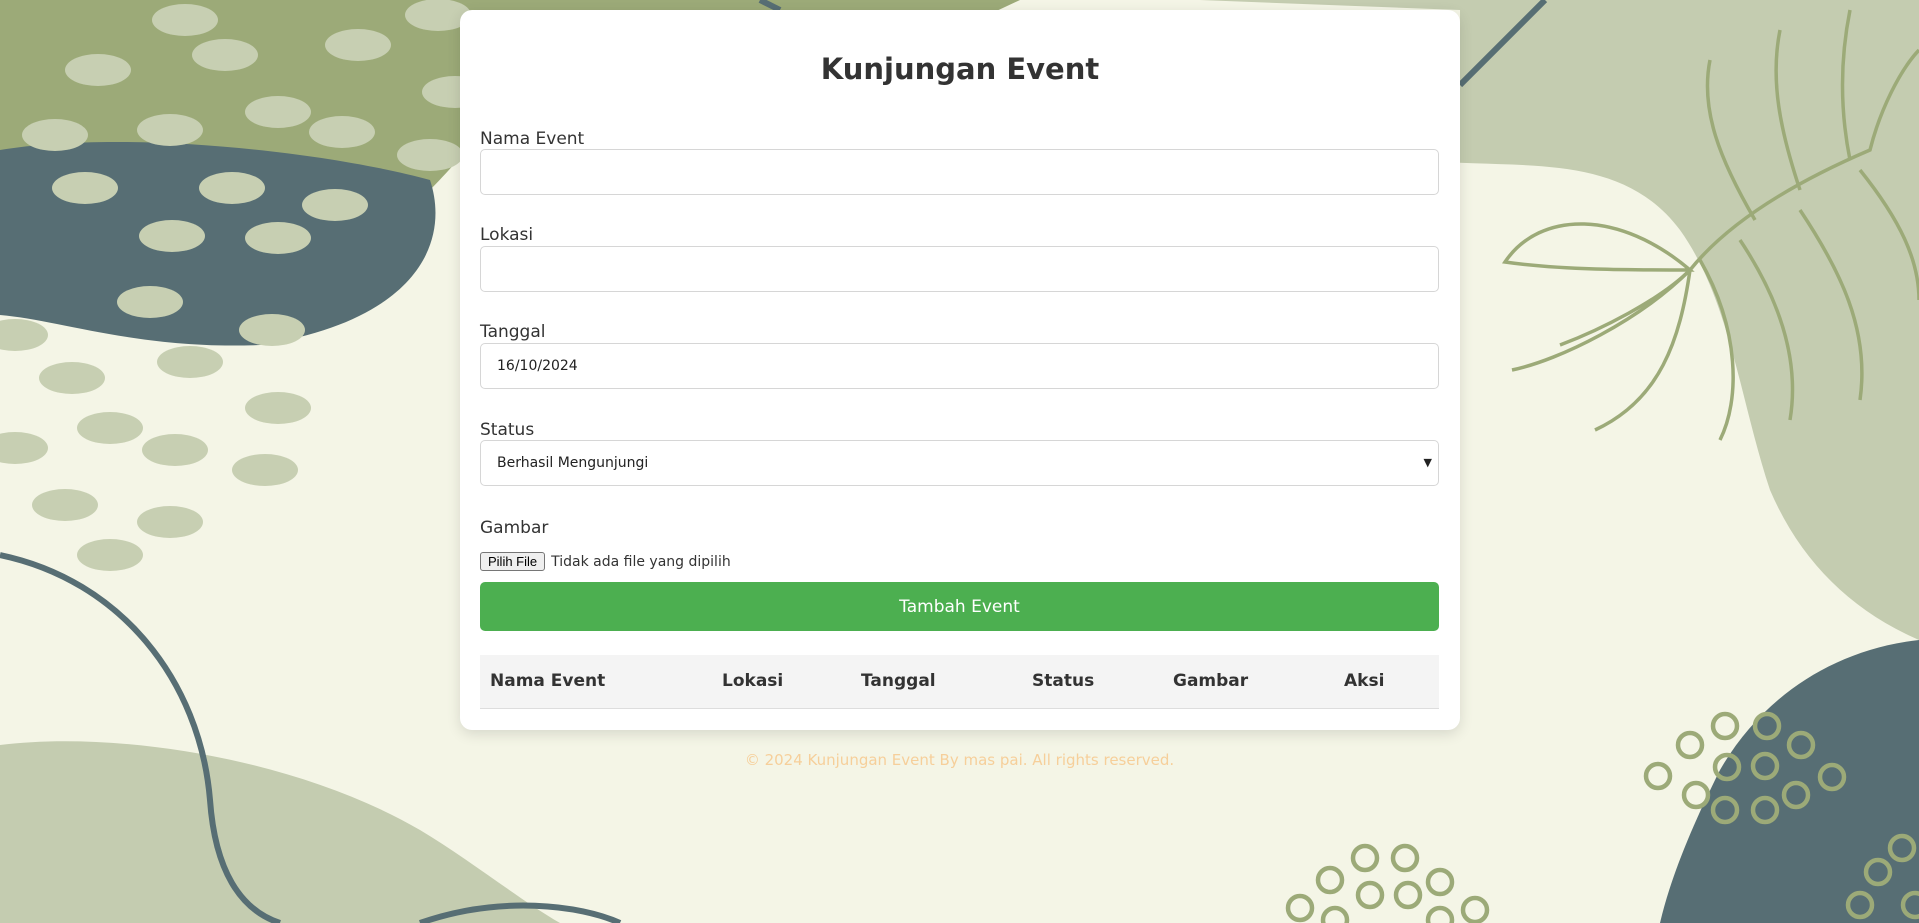 The image size is (1919, 923). What do you see at coordinates (1427, 462) in the screenshot?
I see `chevron-down-icon: ▼` at bounding box center [1427, 462].